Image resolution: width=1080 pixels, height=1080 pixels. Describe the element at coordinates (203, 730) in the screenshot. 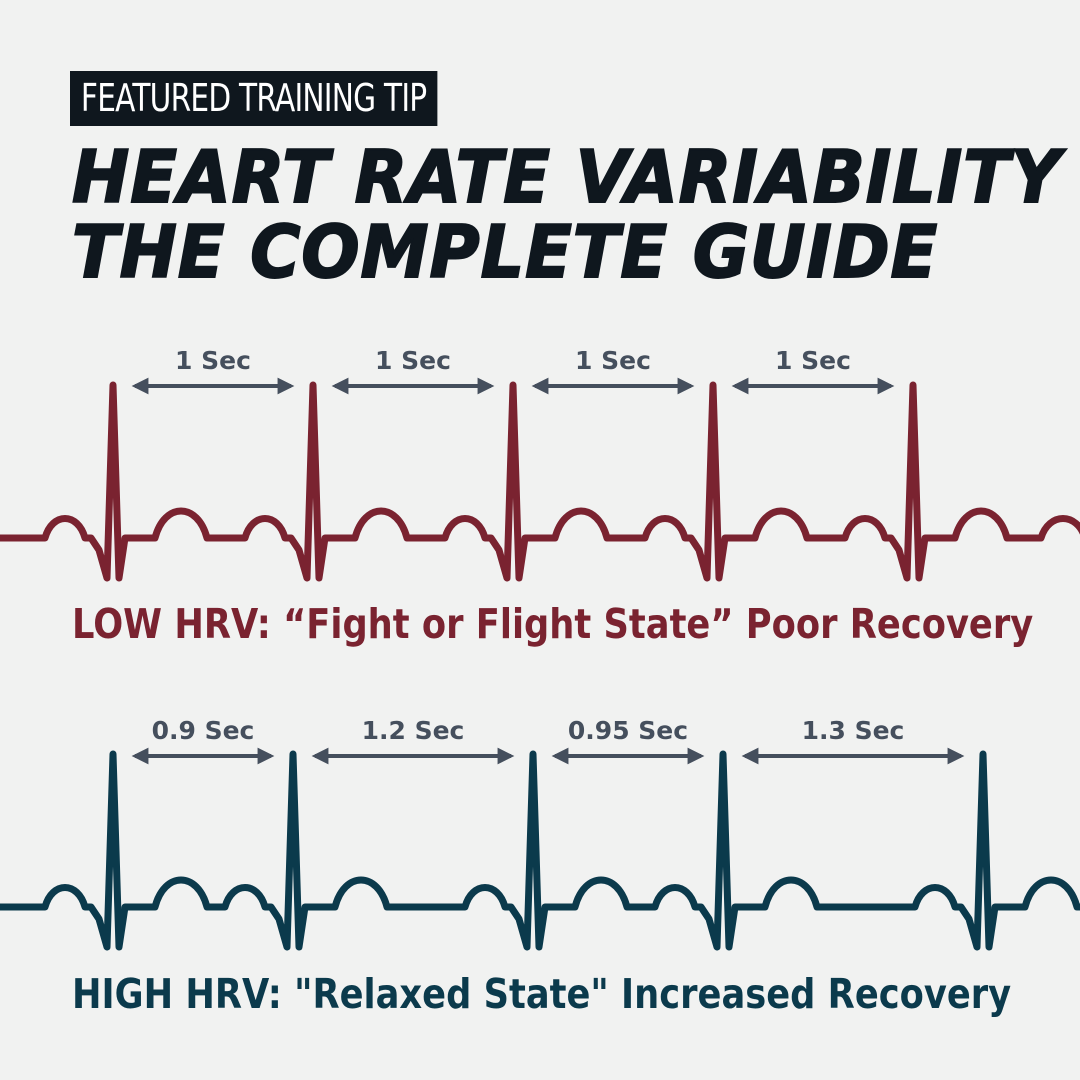

I see `interval-label: 0.9 Sec` at that location.